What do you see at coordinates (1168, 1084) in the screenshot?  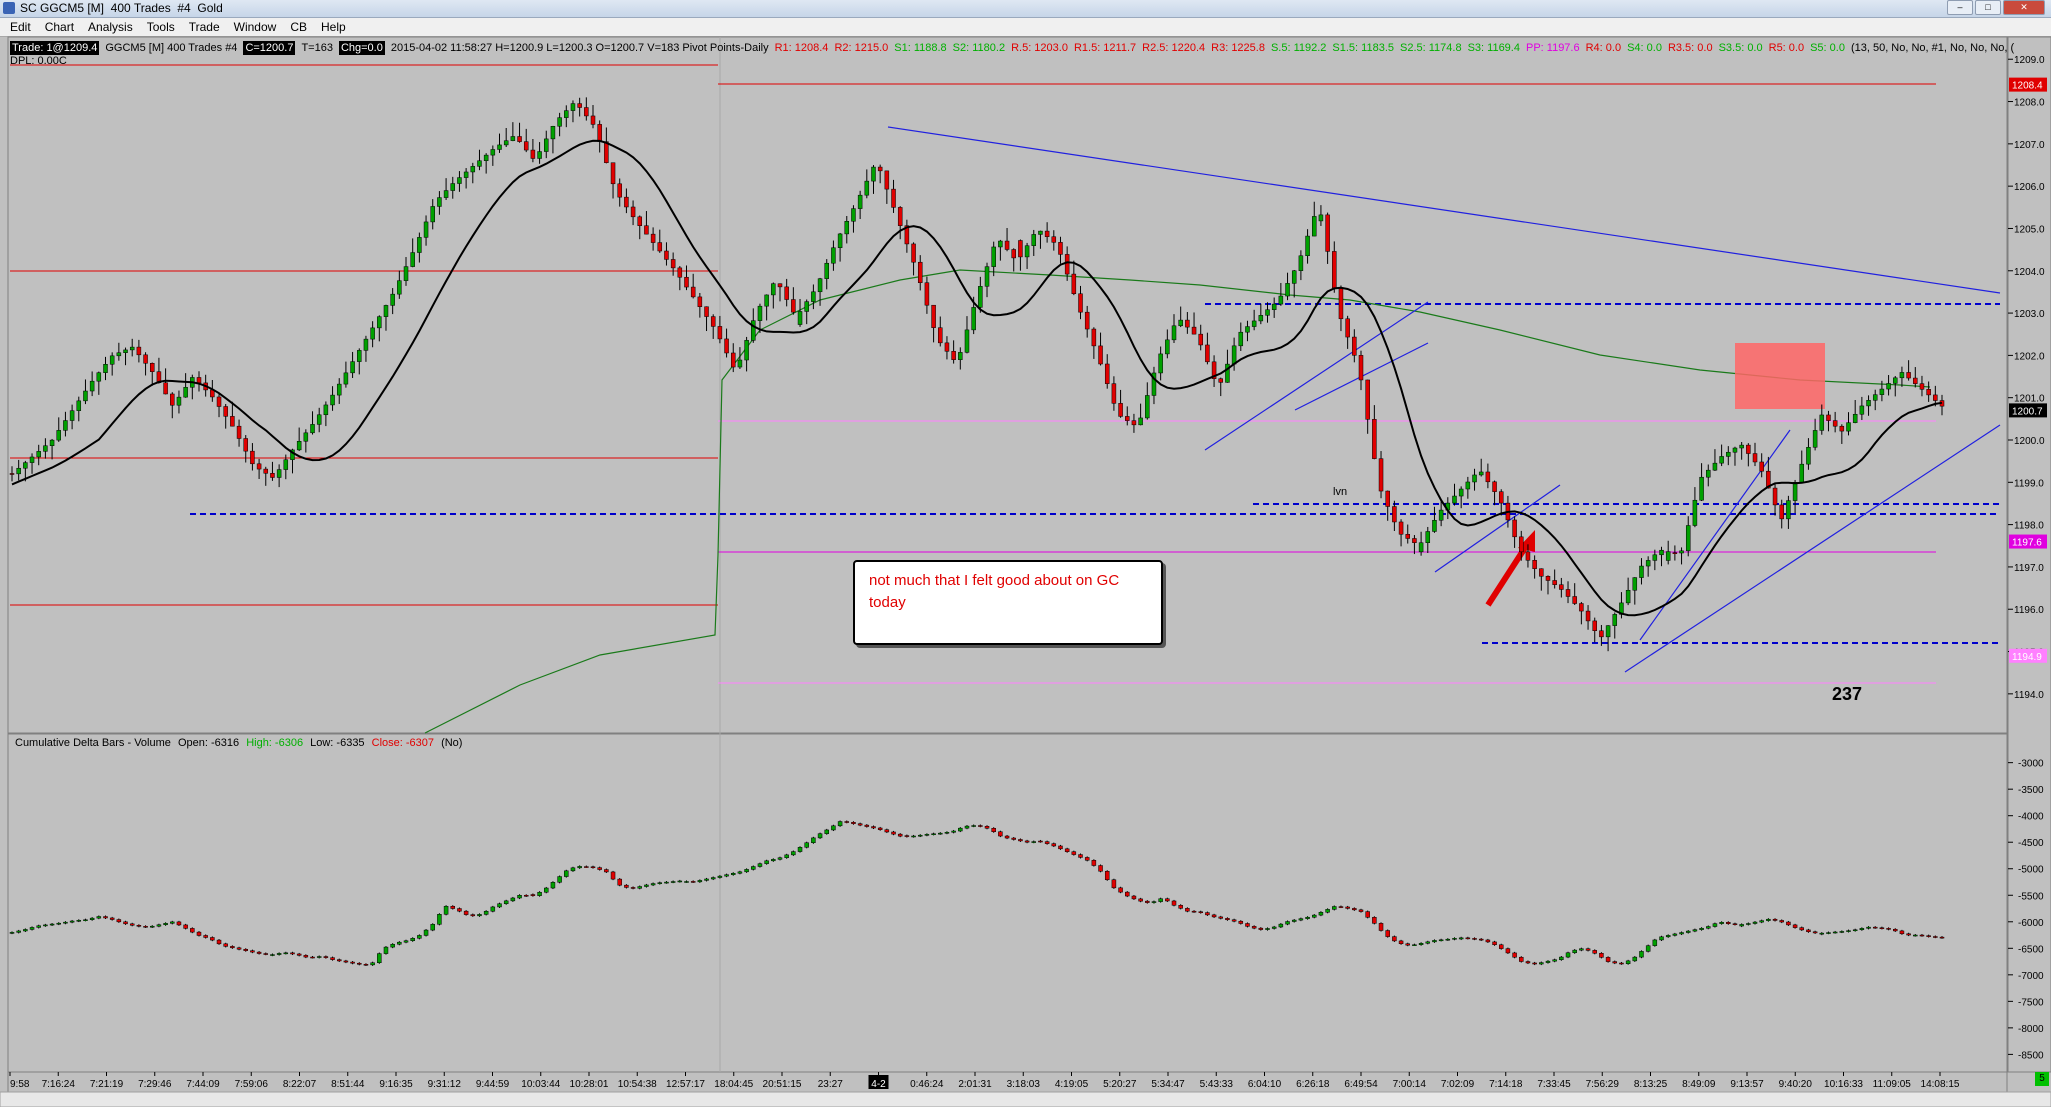 I see `time-tick-label: 5:34:47` at bounding box center [1168, 1084].